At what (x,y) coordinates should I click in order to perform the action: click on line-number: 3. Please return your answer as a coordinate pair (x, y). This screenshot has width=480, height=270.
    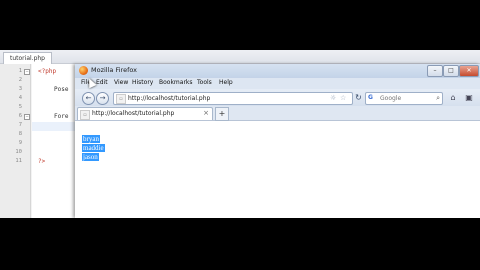
    Looking at the image, I should click on (20, 89).